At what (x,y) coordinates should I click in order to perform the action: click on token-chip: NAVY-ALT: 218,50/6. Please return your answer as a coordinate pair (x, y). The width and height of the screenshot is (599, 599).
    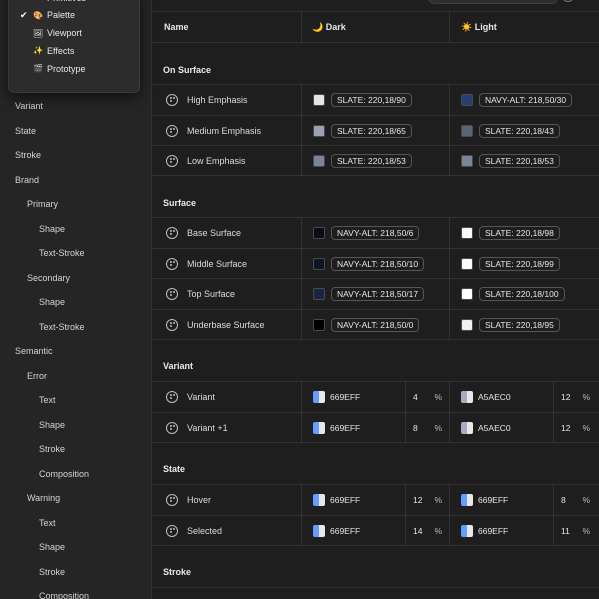
    Looking at the image, I should click on (375, 233).